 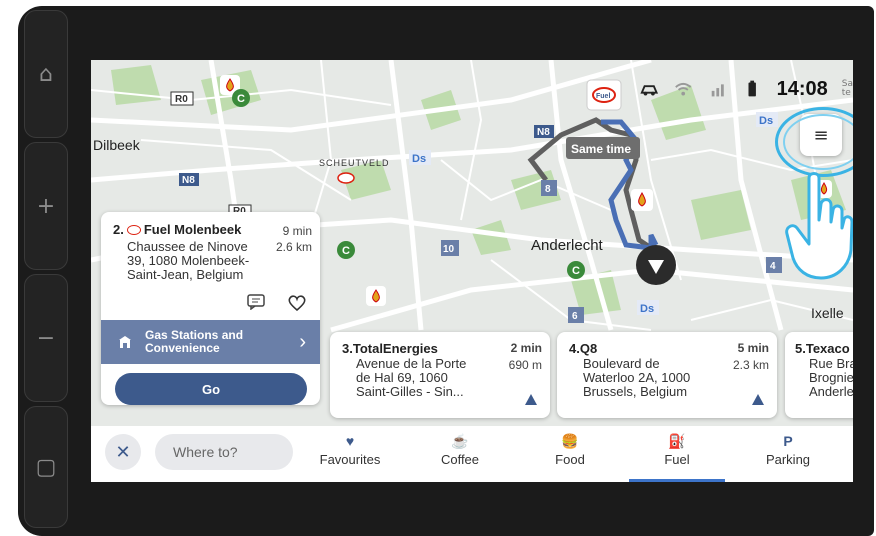 I want to click on category-label: Favourites, so click(x=350, y=459).